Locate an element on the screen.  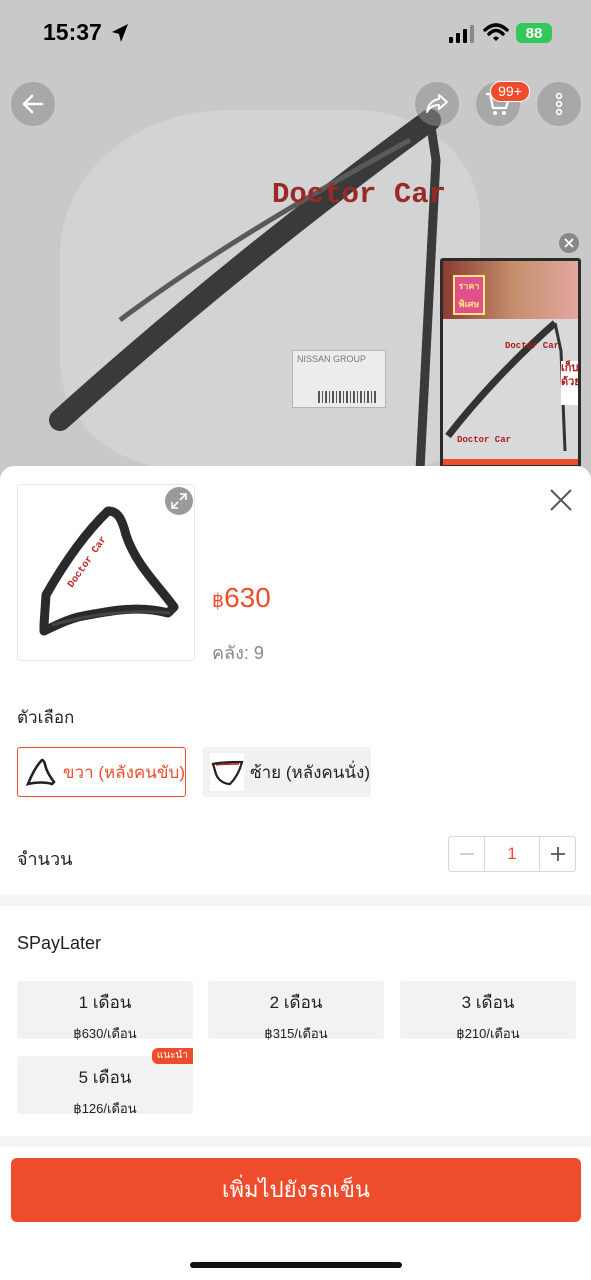
share-icon is located at coordinates (437, 103).